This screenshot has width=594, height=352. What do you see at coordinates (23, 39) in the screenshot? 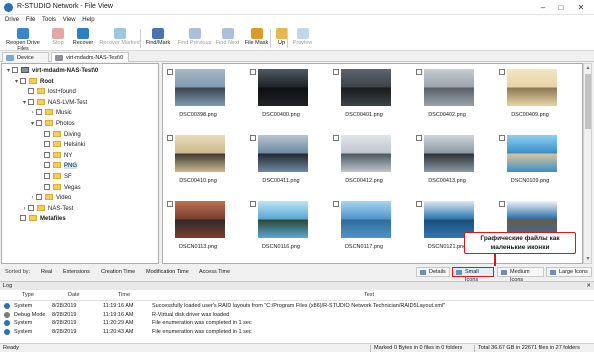
I see `toolbar-button-reopen: Reopen Drive Files` at bounding box center [23, 39].